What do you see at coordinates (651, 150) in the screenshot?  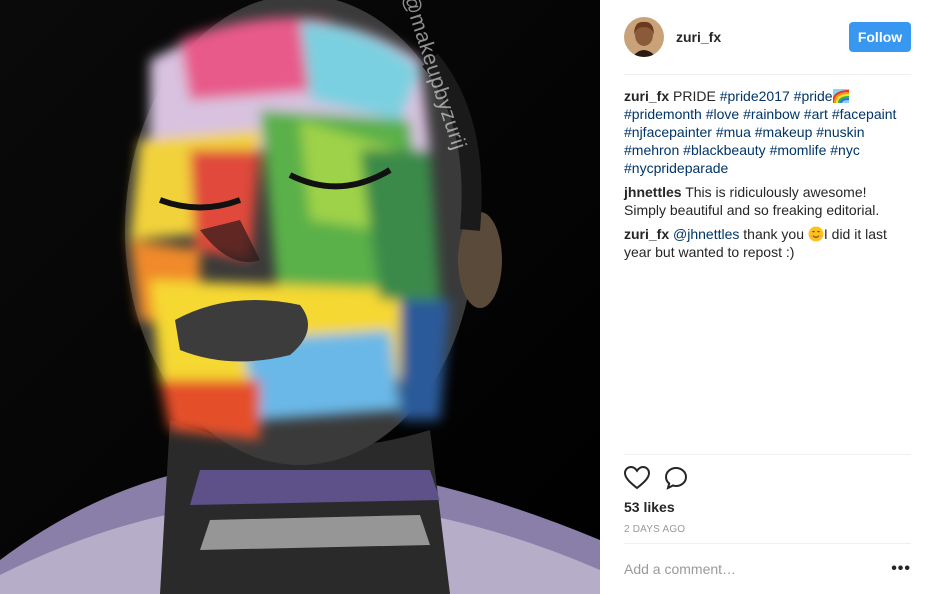 I see `hashtag-link: #mehron` at bounding box center [651, 150].